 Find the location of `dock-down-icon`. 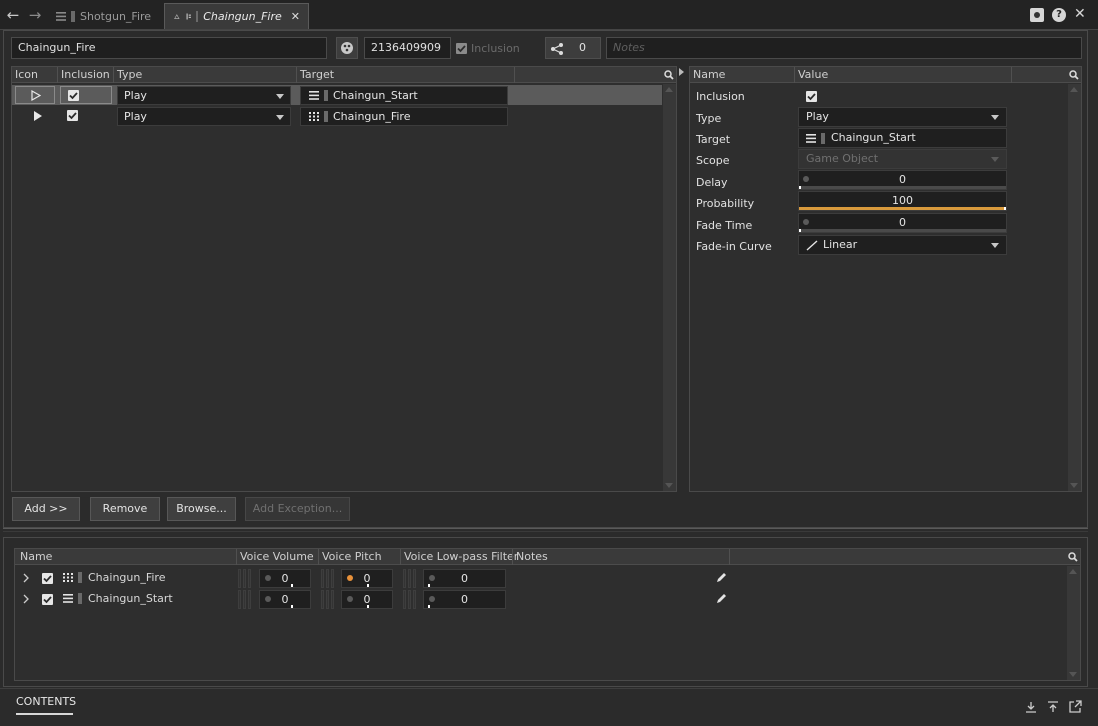

dock-down-icon is located at coordinates (1031, 707).